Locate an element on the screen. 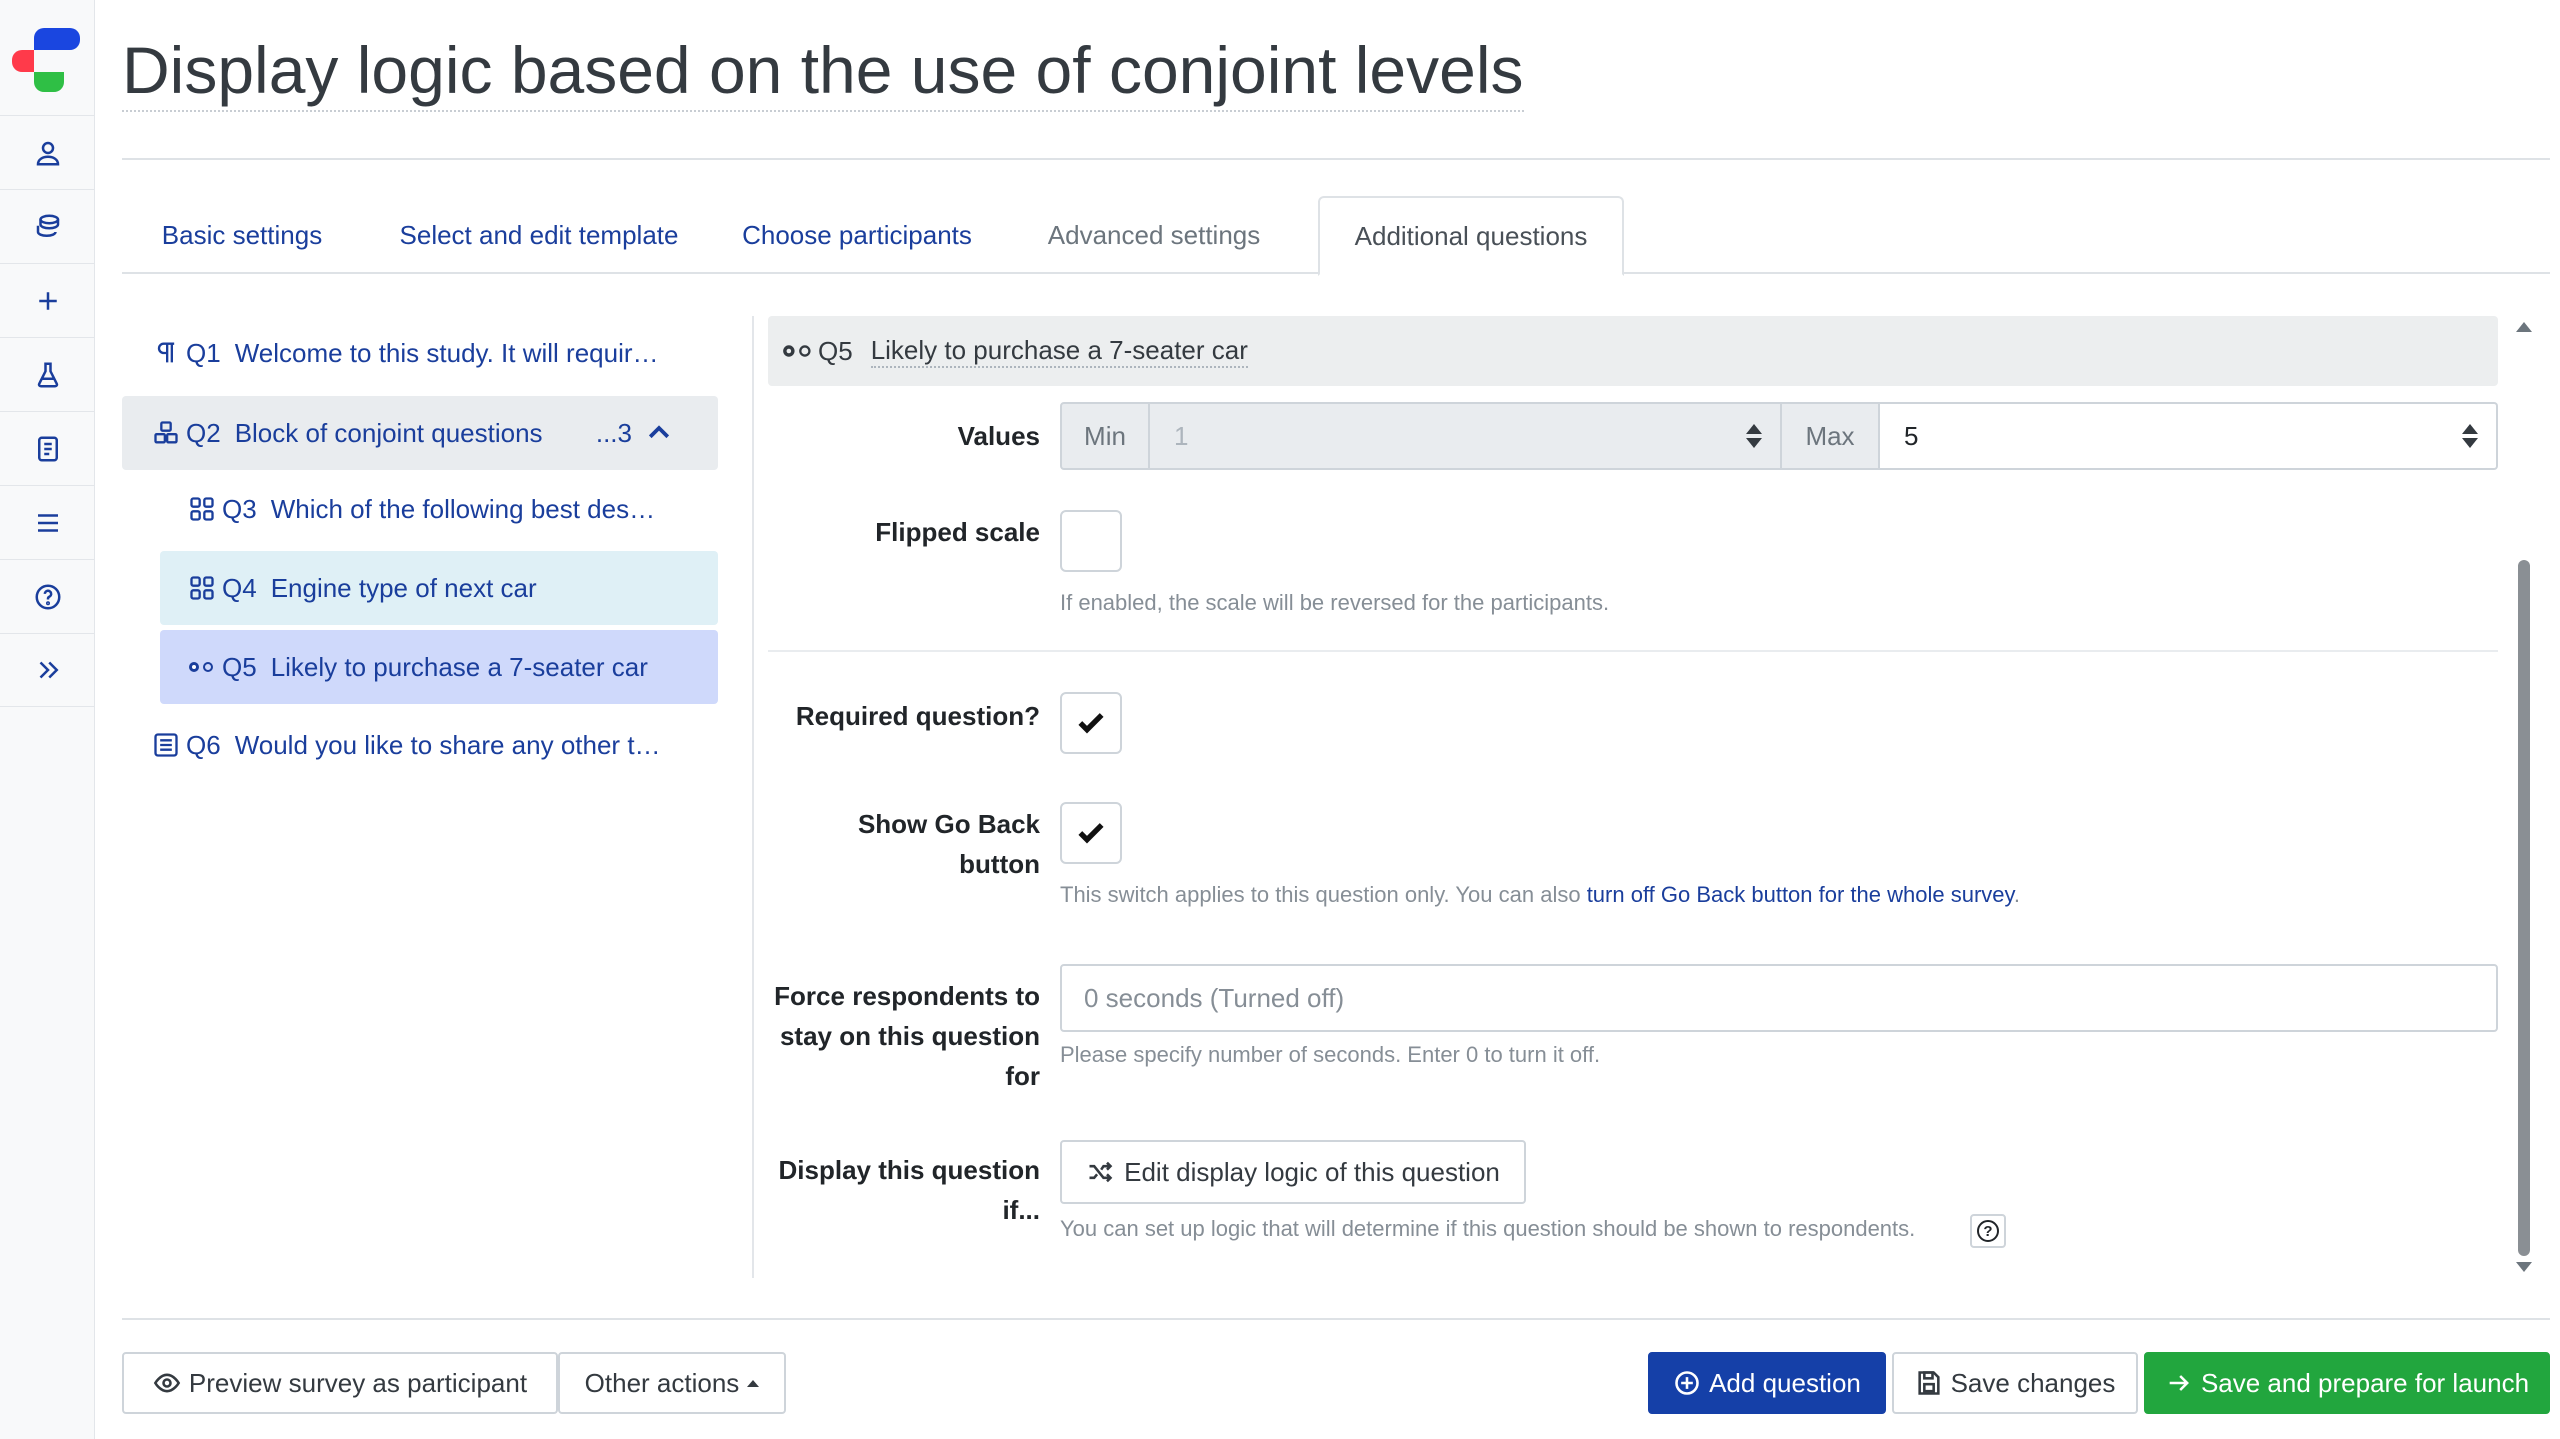 The image size is (2560, 1439). save-and-launch-button: Save and prepare for launch is located at coordinates (2347, 1383).